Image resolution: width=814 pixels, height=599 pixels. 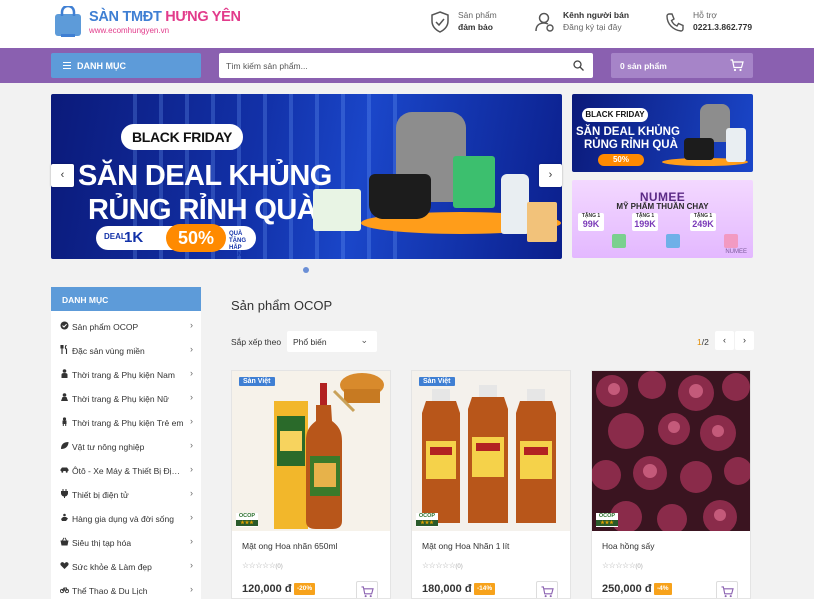 I want to click on badge-check-icon, so click(x=64, y=325).